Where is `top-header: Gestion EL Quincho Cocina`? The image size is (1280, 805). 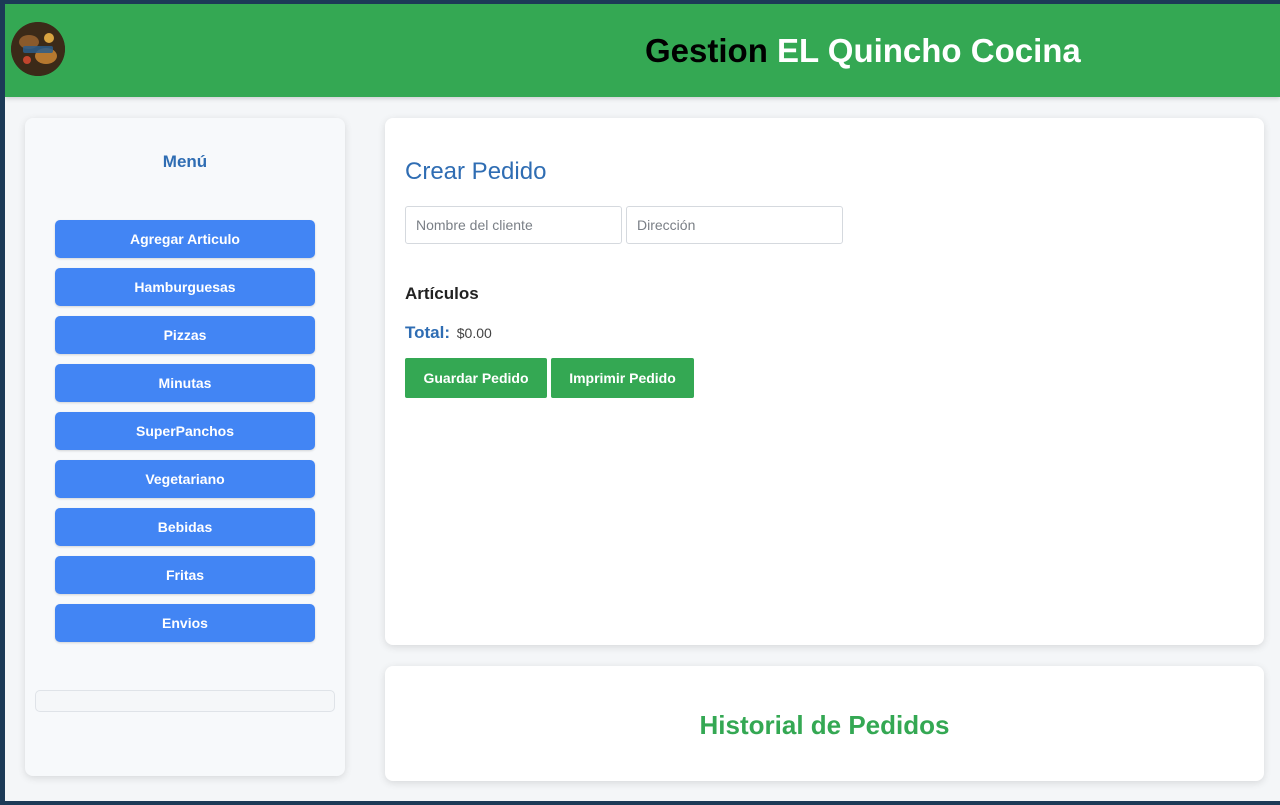 top-header: Gestion EL Quincho Cocina is located at coordinates (642, 50).